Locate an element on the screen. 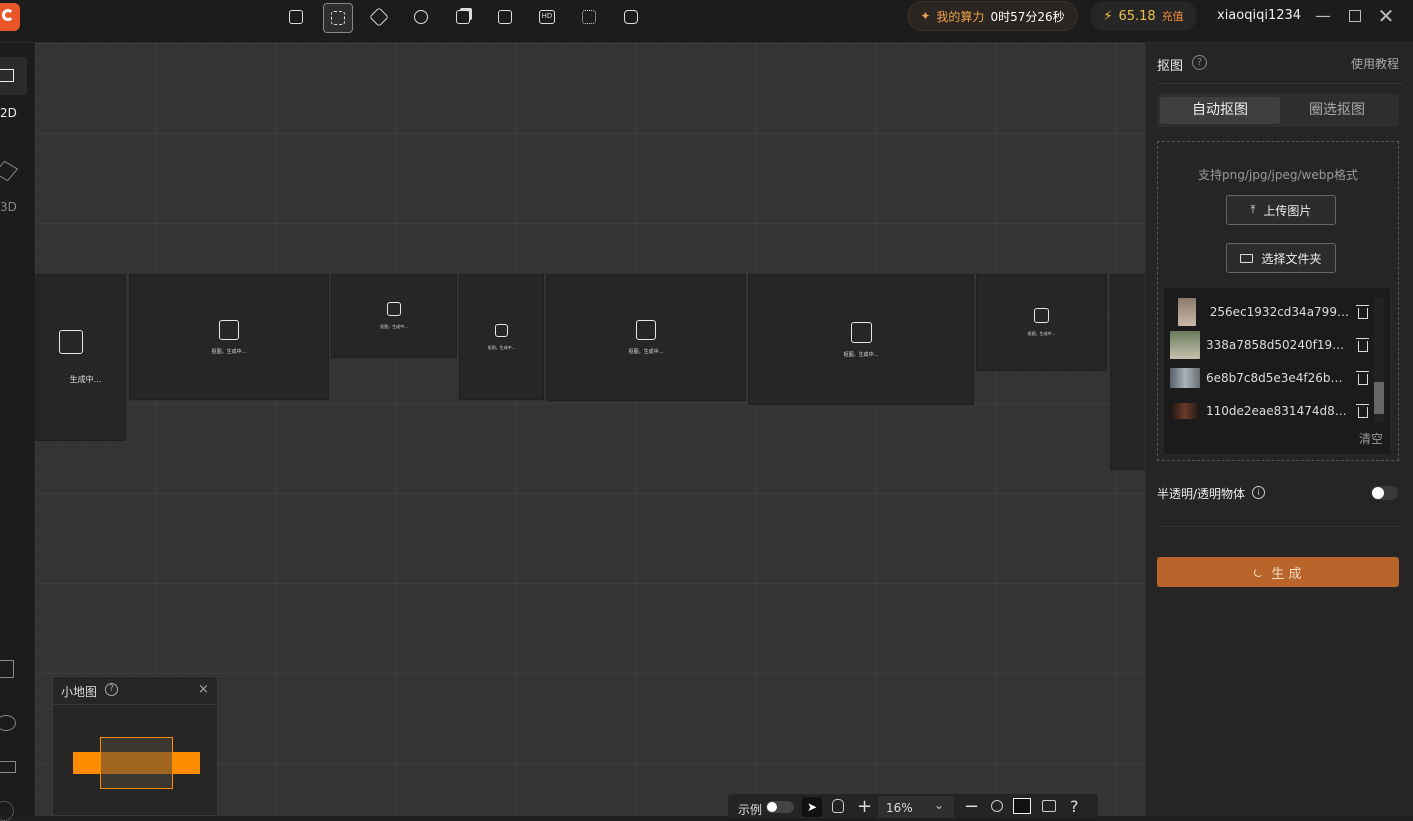  canvas-card is located at coordinates (1127, 372).